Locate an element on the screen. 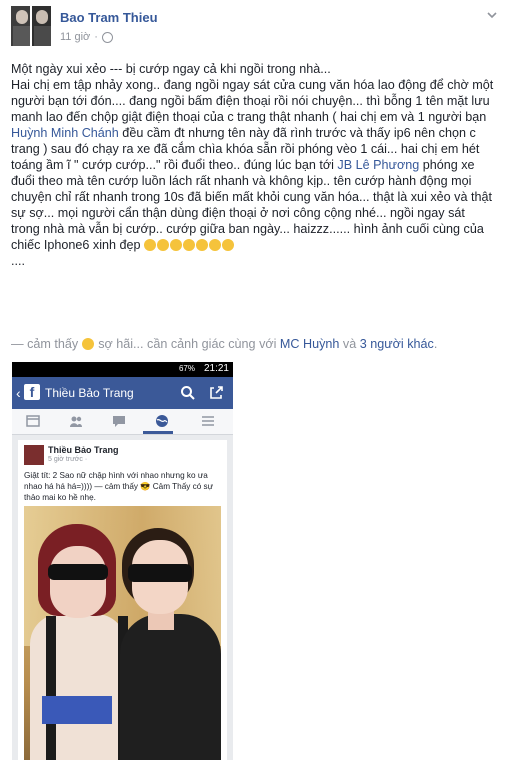 The width and height of the screenshot is (506, 767). news-feed-icon is located at coordinates (33, 421).